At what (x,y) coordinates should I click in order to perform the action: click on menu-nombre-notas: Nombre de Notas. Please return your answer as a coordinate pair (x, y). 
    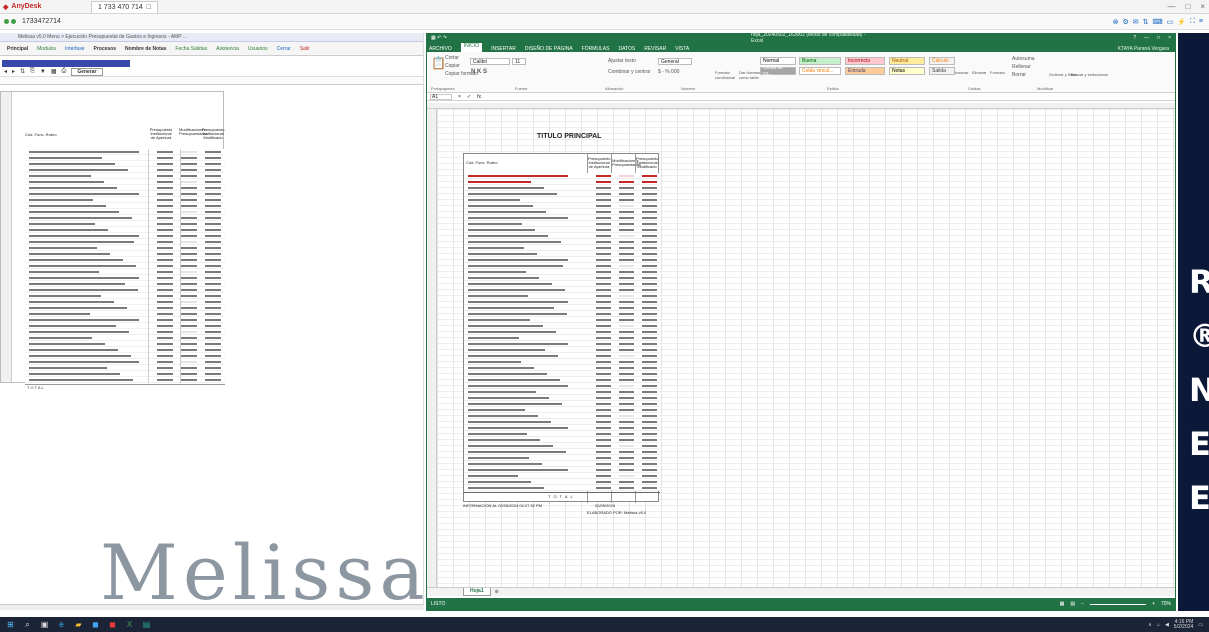
    Looking at the image, I should click on (145, 49).